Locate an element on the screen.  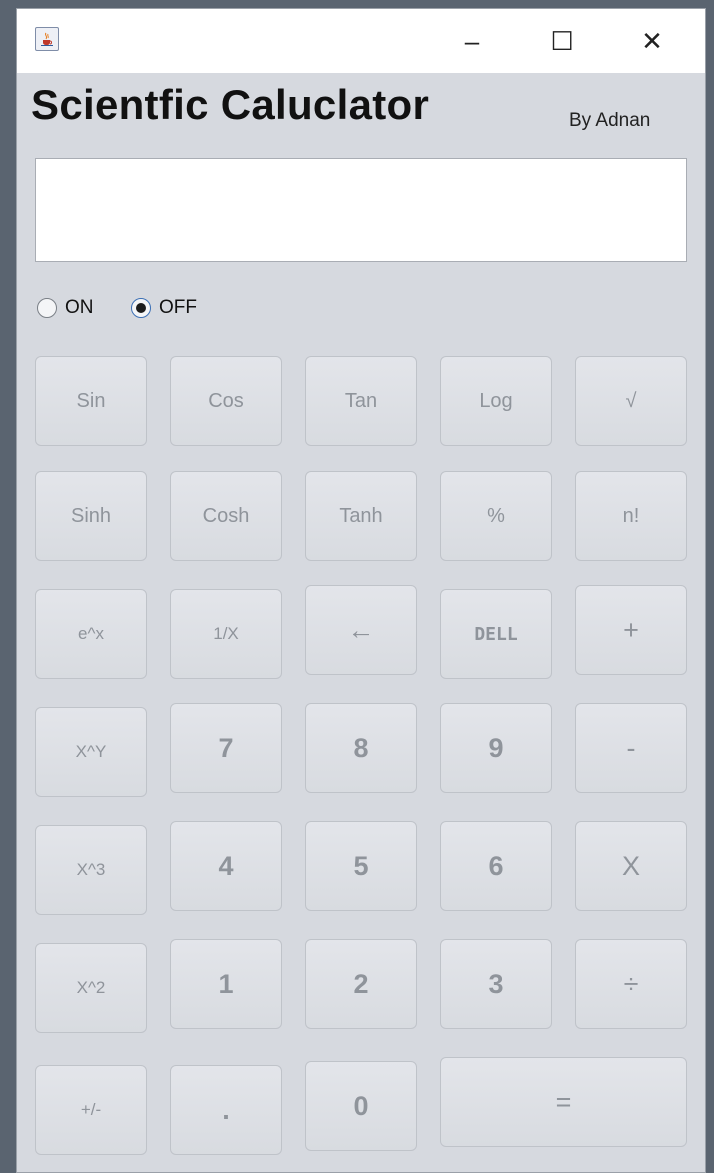
multiply-button: X is located at coordinates (631, 866).